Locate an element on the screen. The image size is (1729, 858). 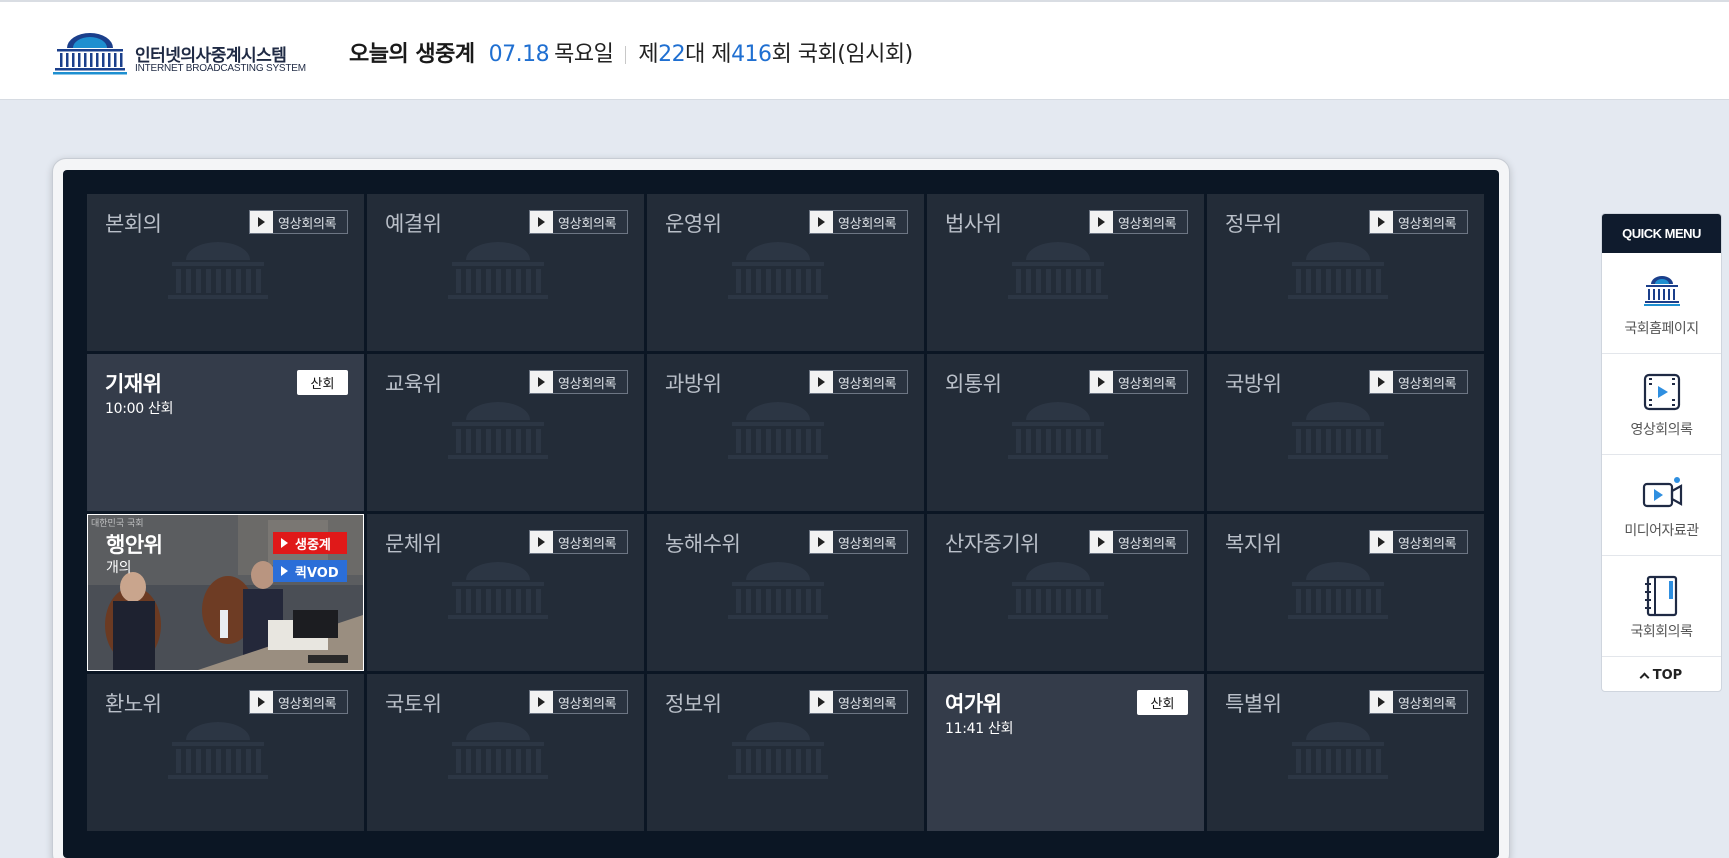
quick-vod-button: 퀵VOD is located at coordinates (310, 571).